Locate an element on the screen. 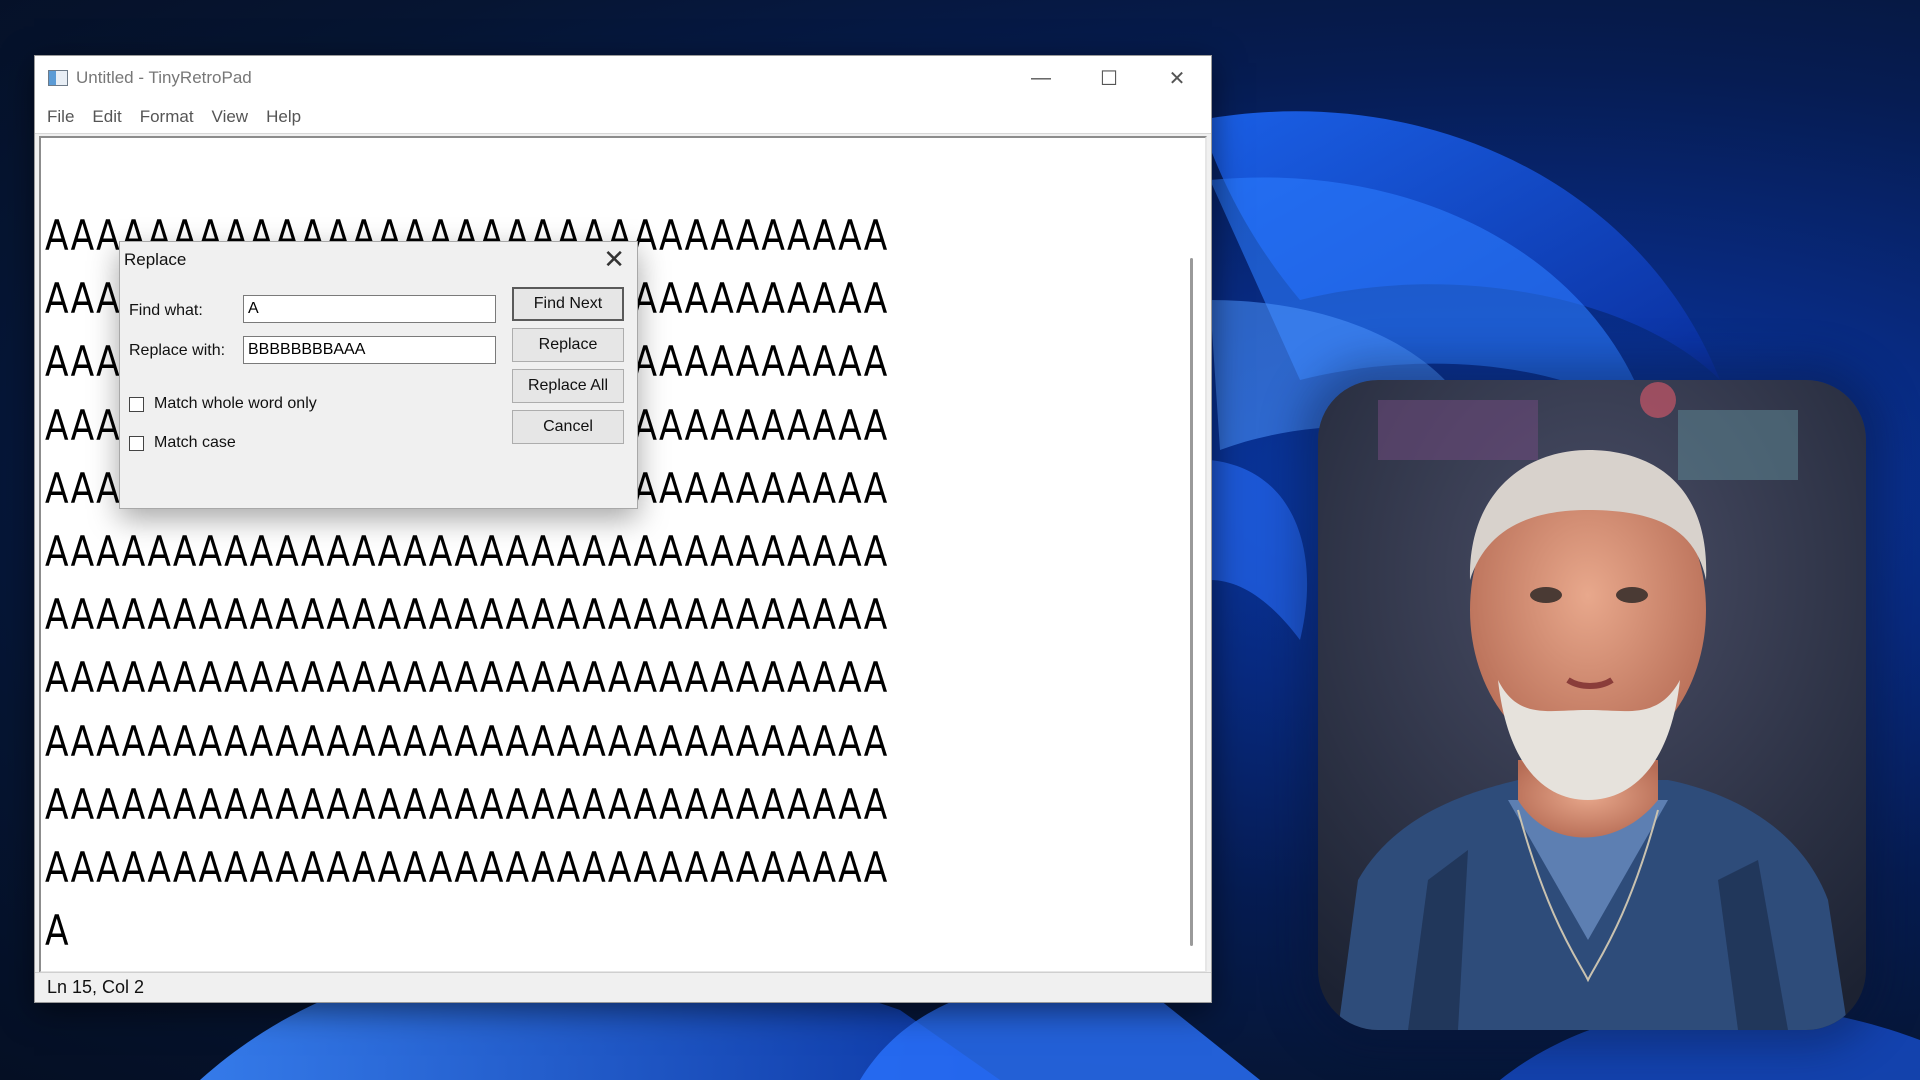  match-whole-word-label: Match whole word only is located at coordinates (235, 403).